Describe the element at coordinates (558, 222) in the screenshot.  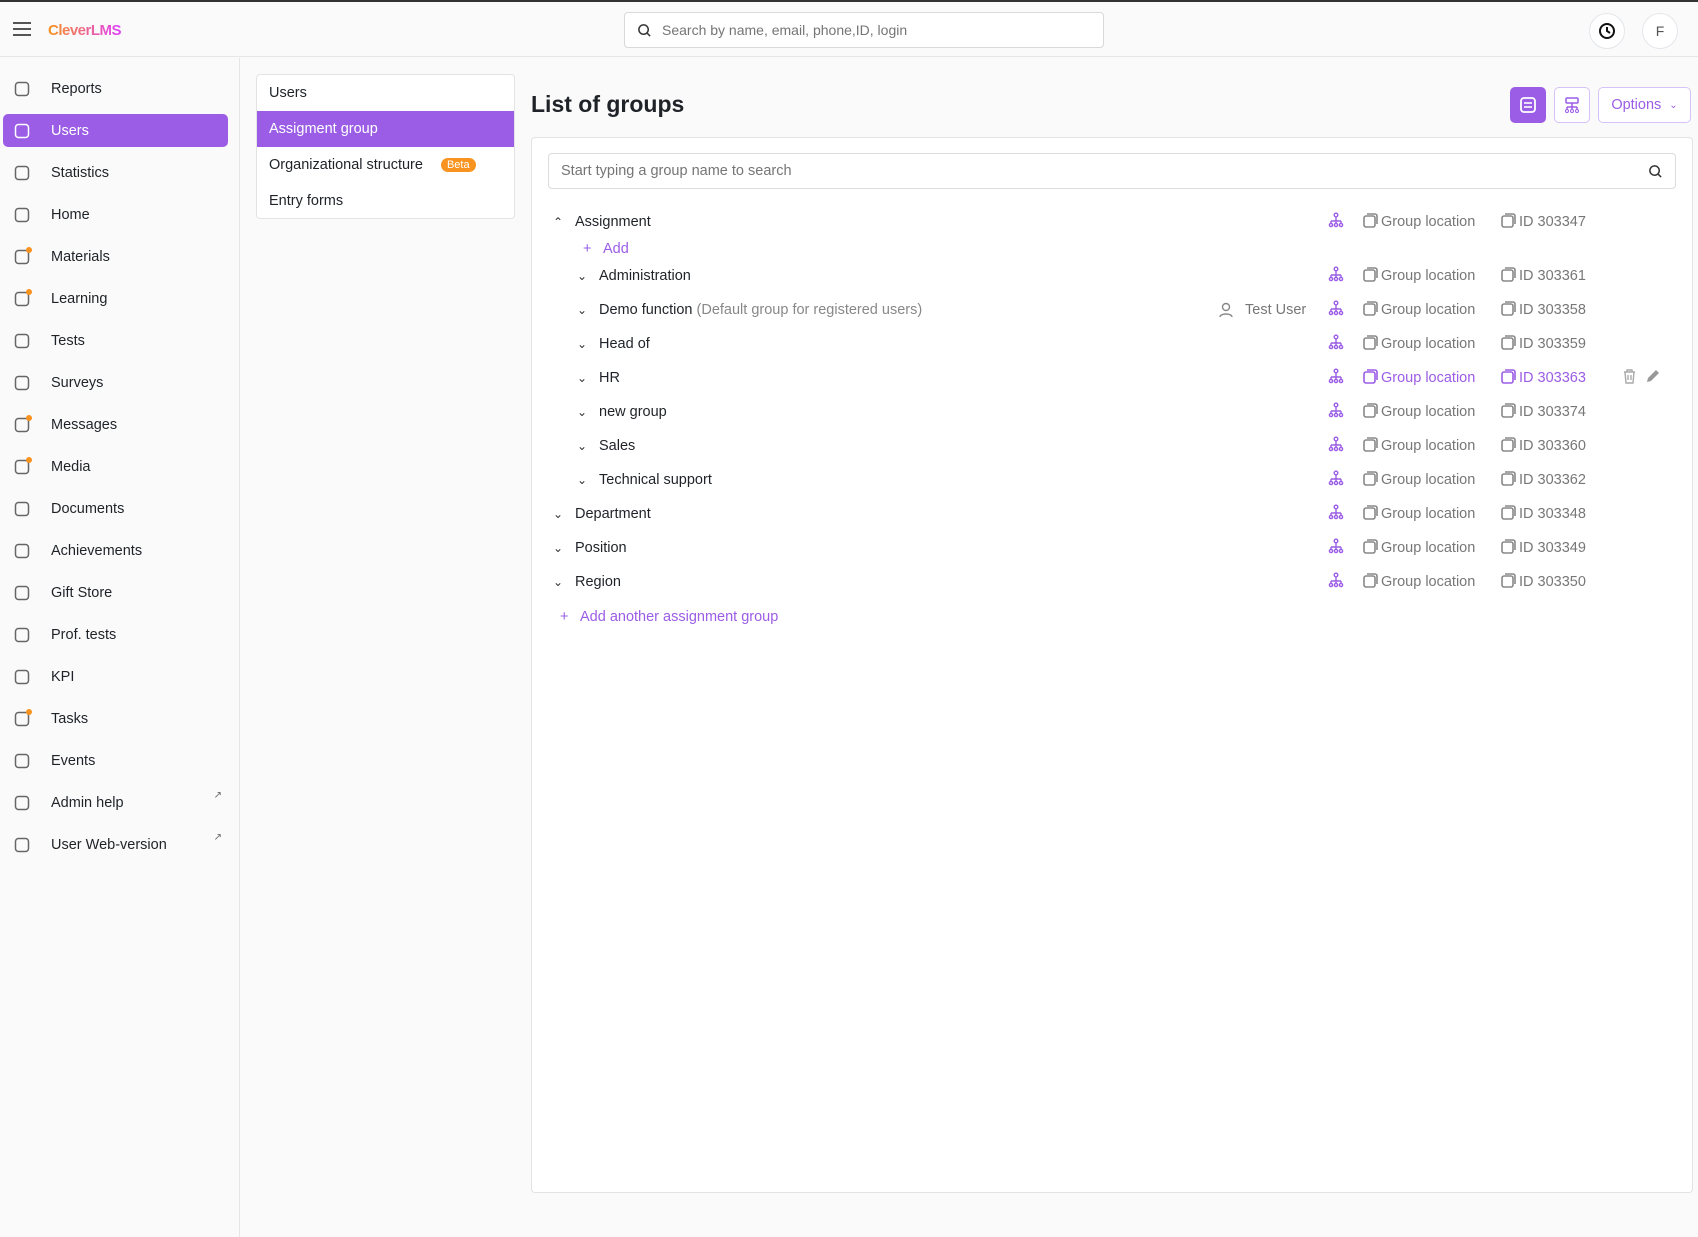
I see `chevron-up-icon: ⌃` at that location.